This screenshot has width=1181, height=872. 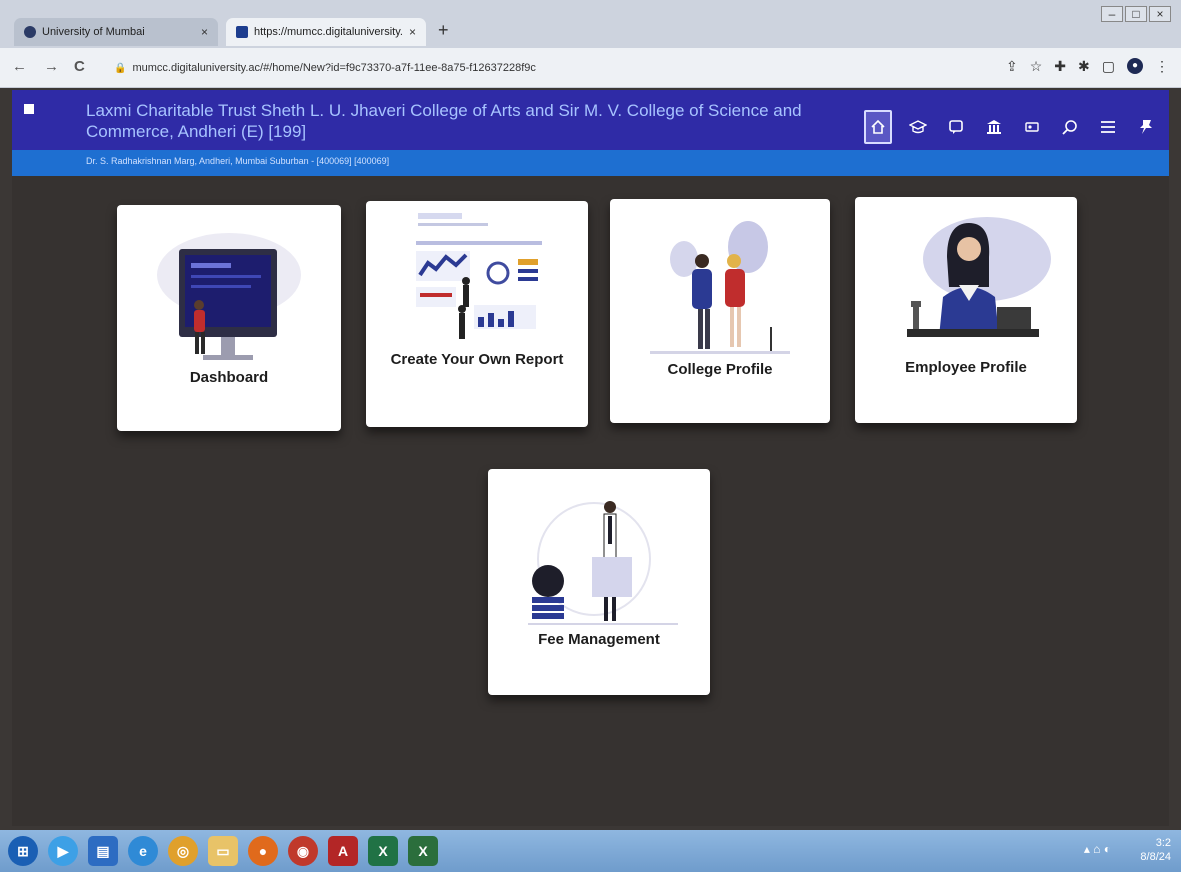 I want to click on chrome-icon: ◎, so click(x=183, y=851).